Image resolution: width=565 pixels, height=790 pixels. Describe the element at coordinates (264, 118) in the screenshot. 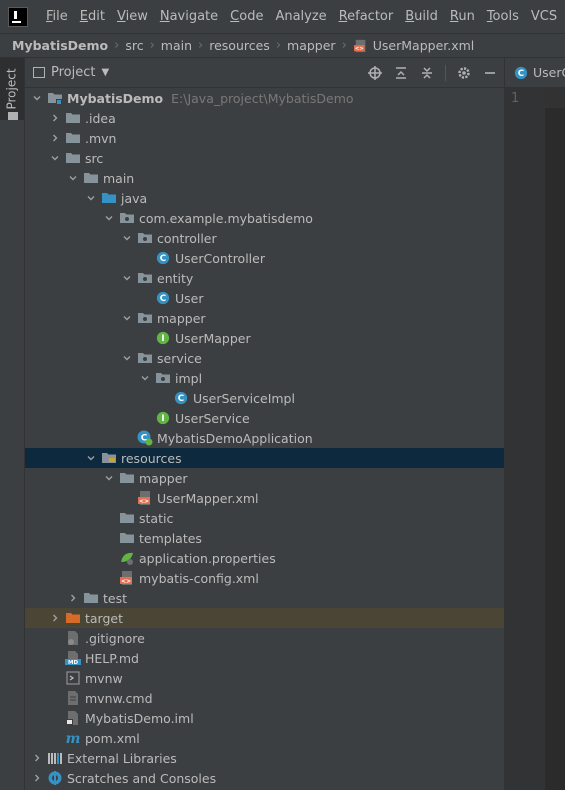

I see `tree-row: .idea` at that location.